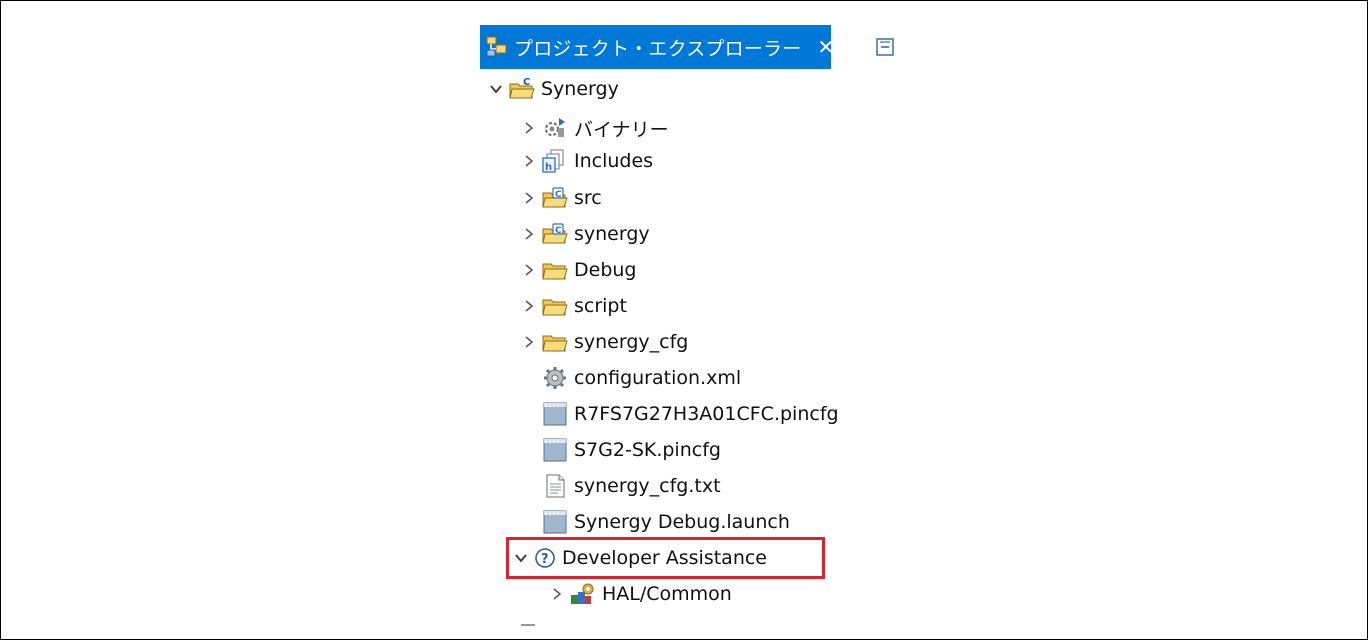  I want to click on tree-item-label: Debug, so click(605, 270).